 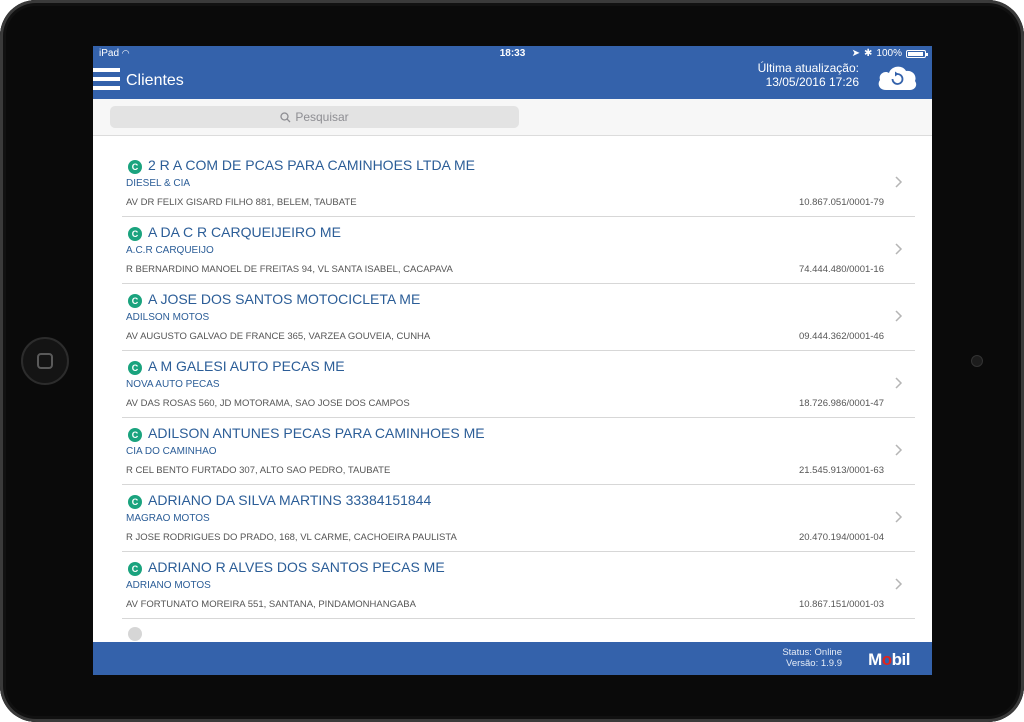 What do you see at coordinates (808, 68) in the screenshot?
I see `last-update-label: Última atualização:` at bounding box center [808, 68].